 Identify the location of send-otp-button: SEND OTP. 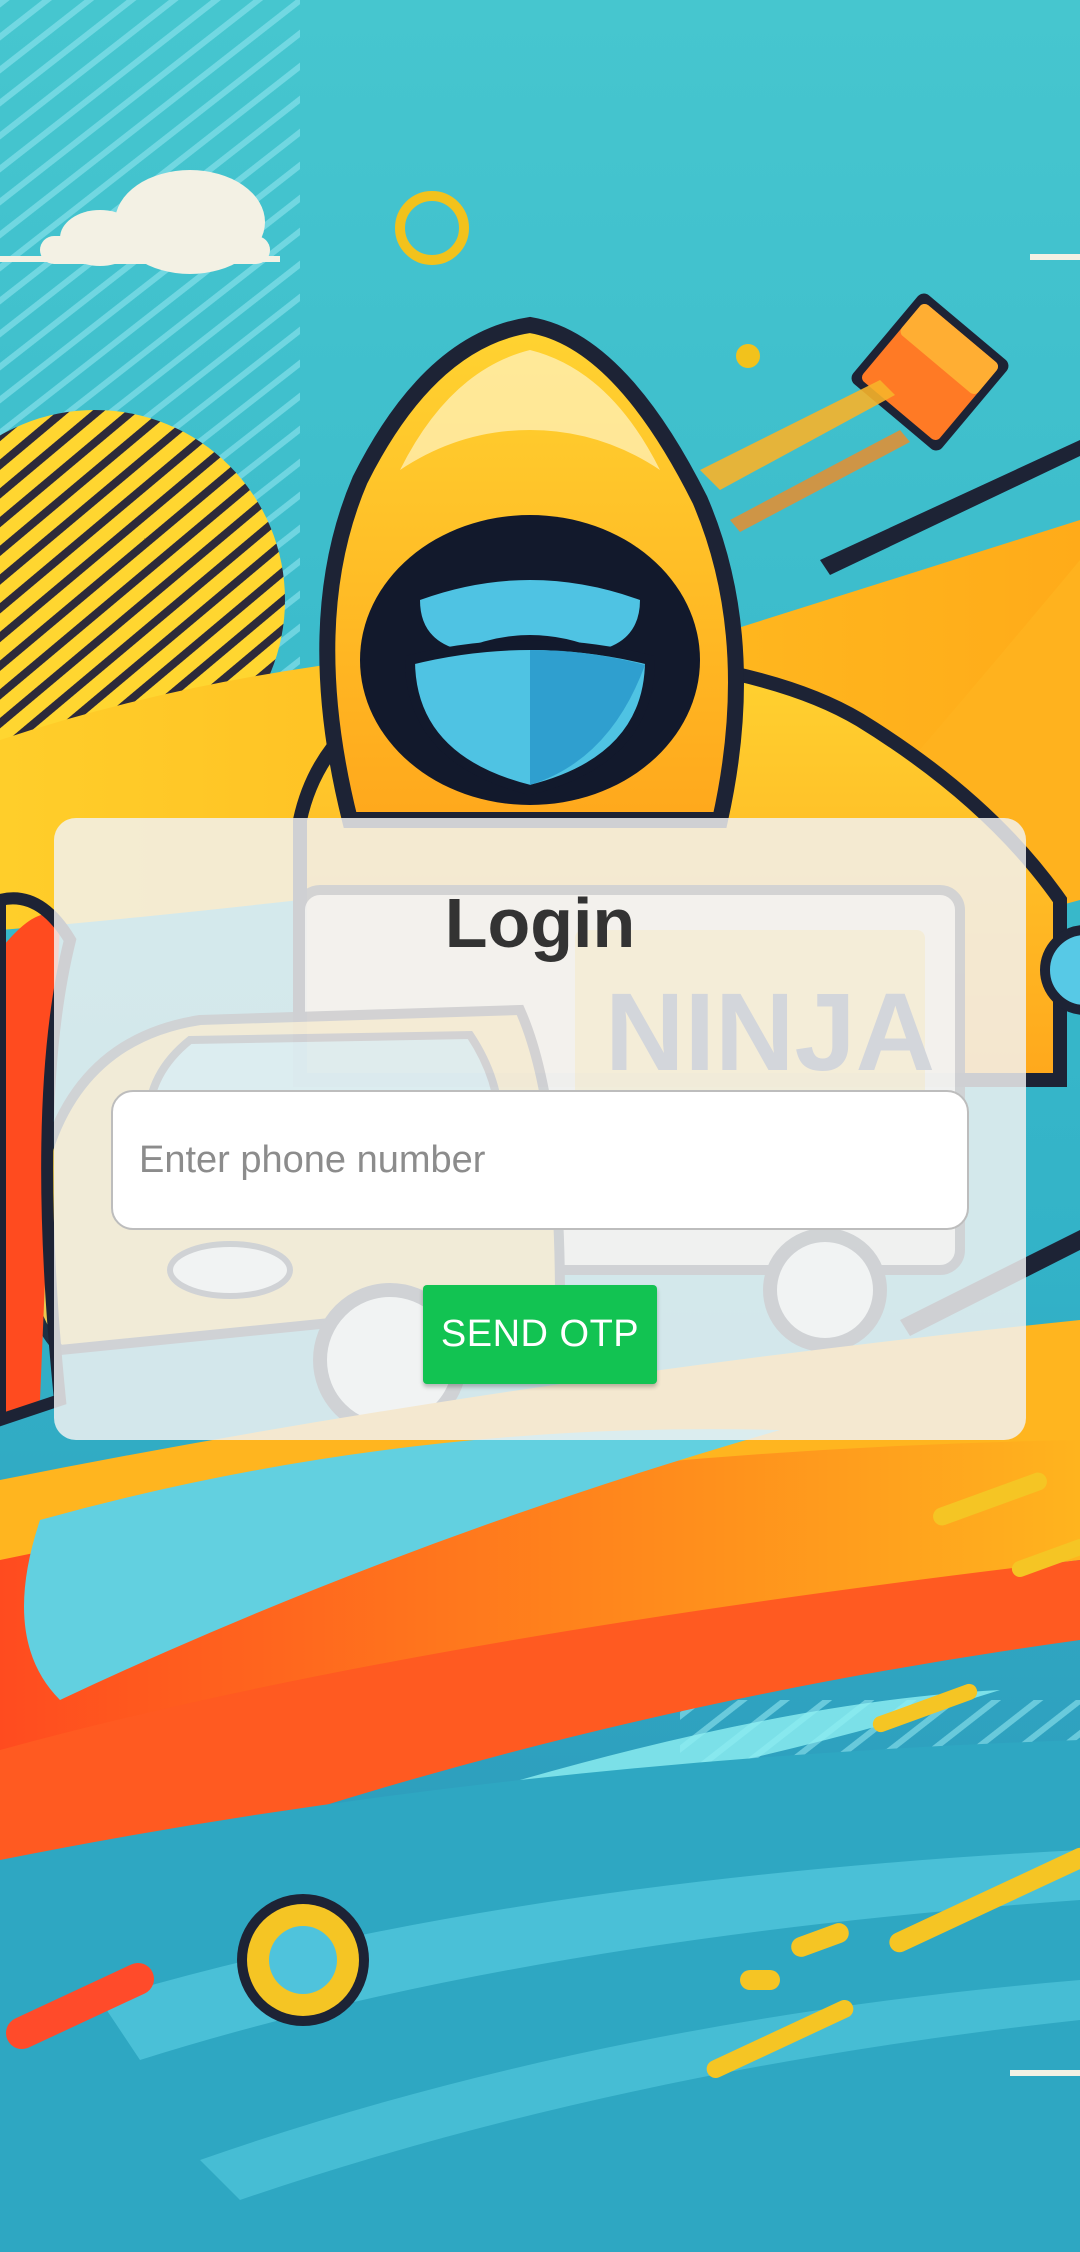
(540, 1334).